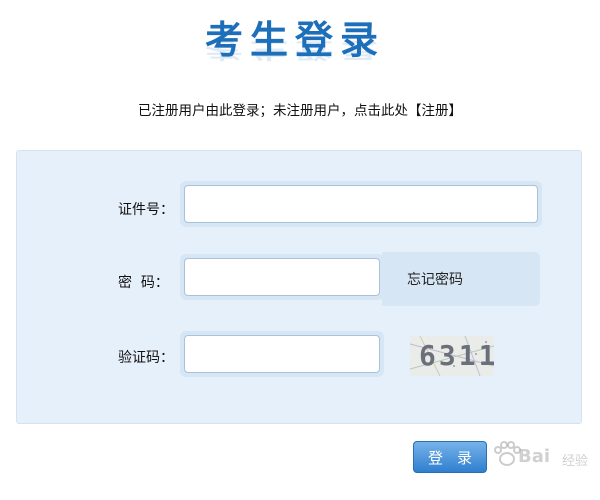  What do you see at coordinates (295, 49) in the screenshot?
I see `page-title-reflection: 考生登录` at bounding box center [295, 49].